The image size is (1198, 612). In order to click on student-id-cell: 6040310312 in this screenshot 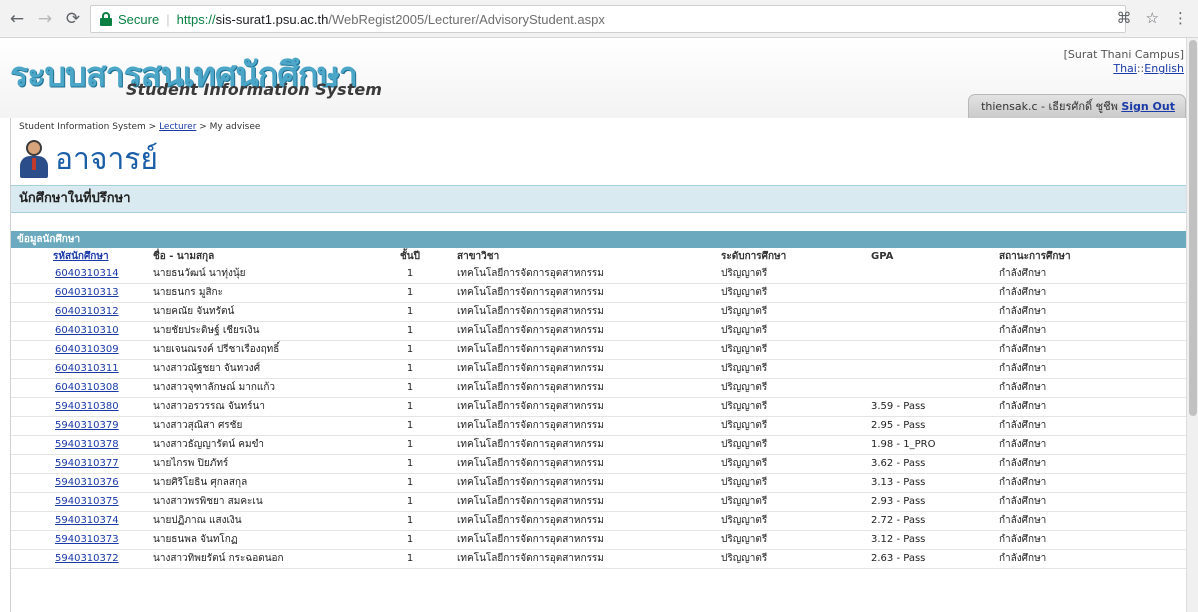, I will do `click(76, 312)`.